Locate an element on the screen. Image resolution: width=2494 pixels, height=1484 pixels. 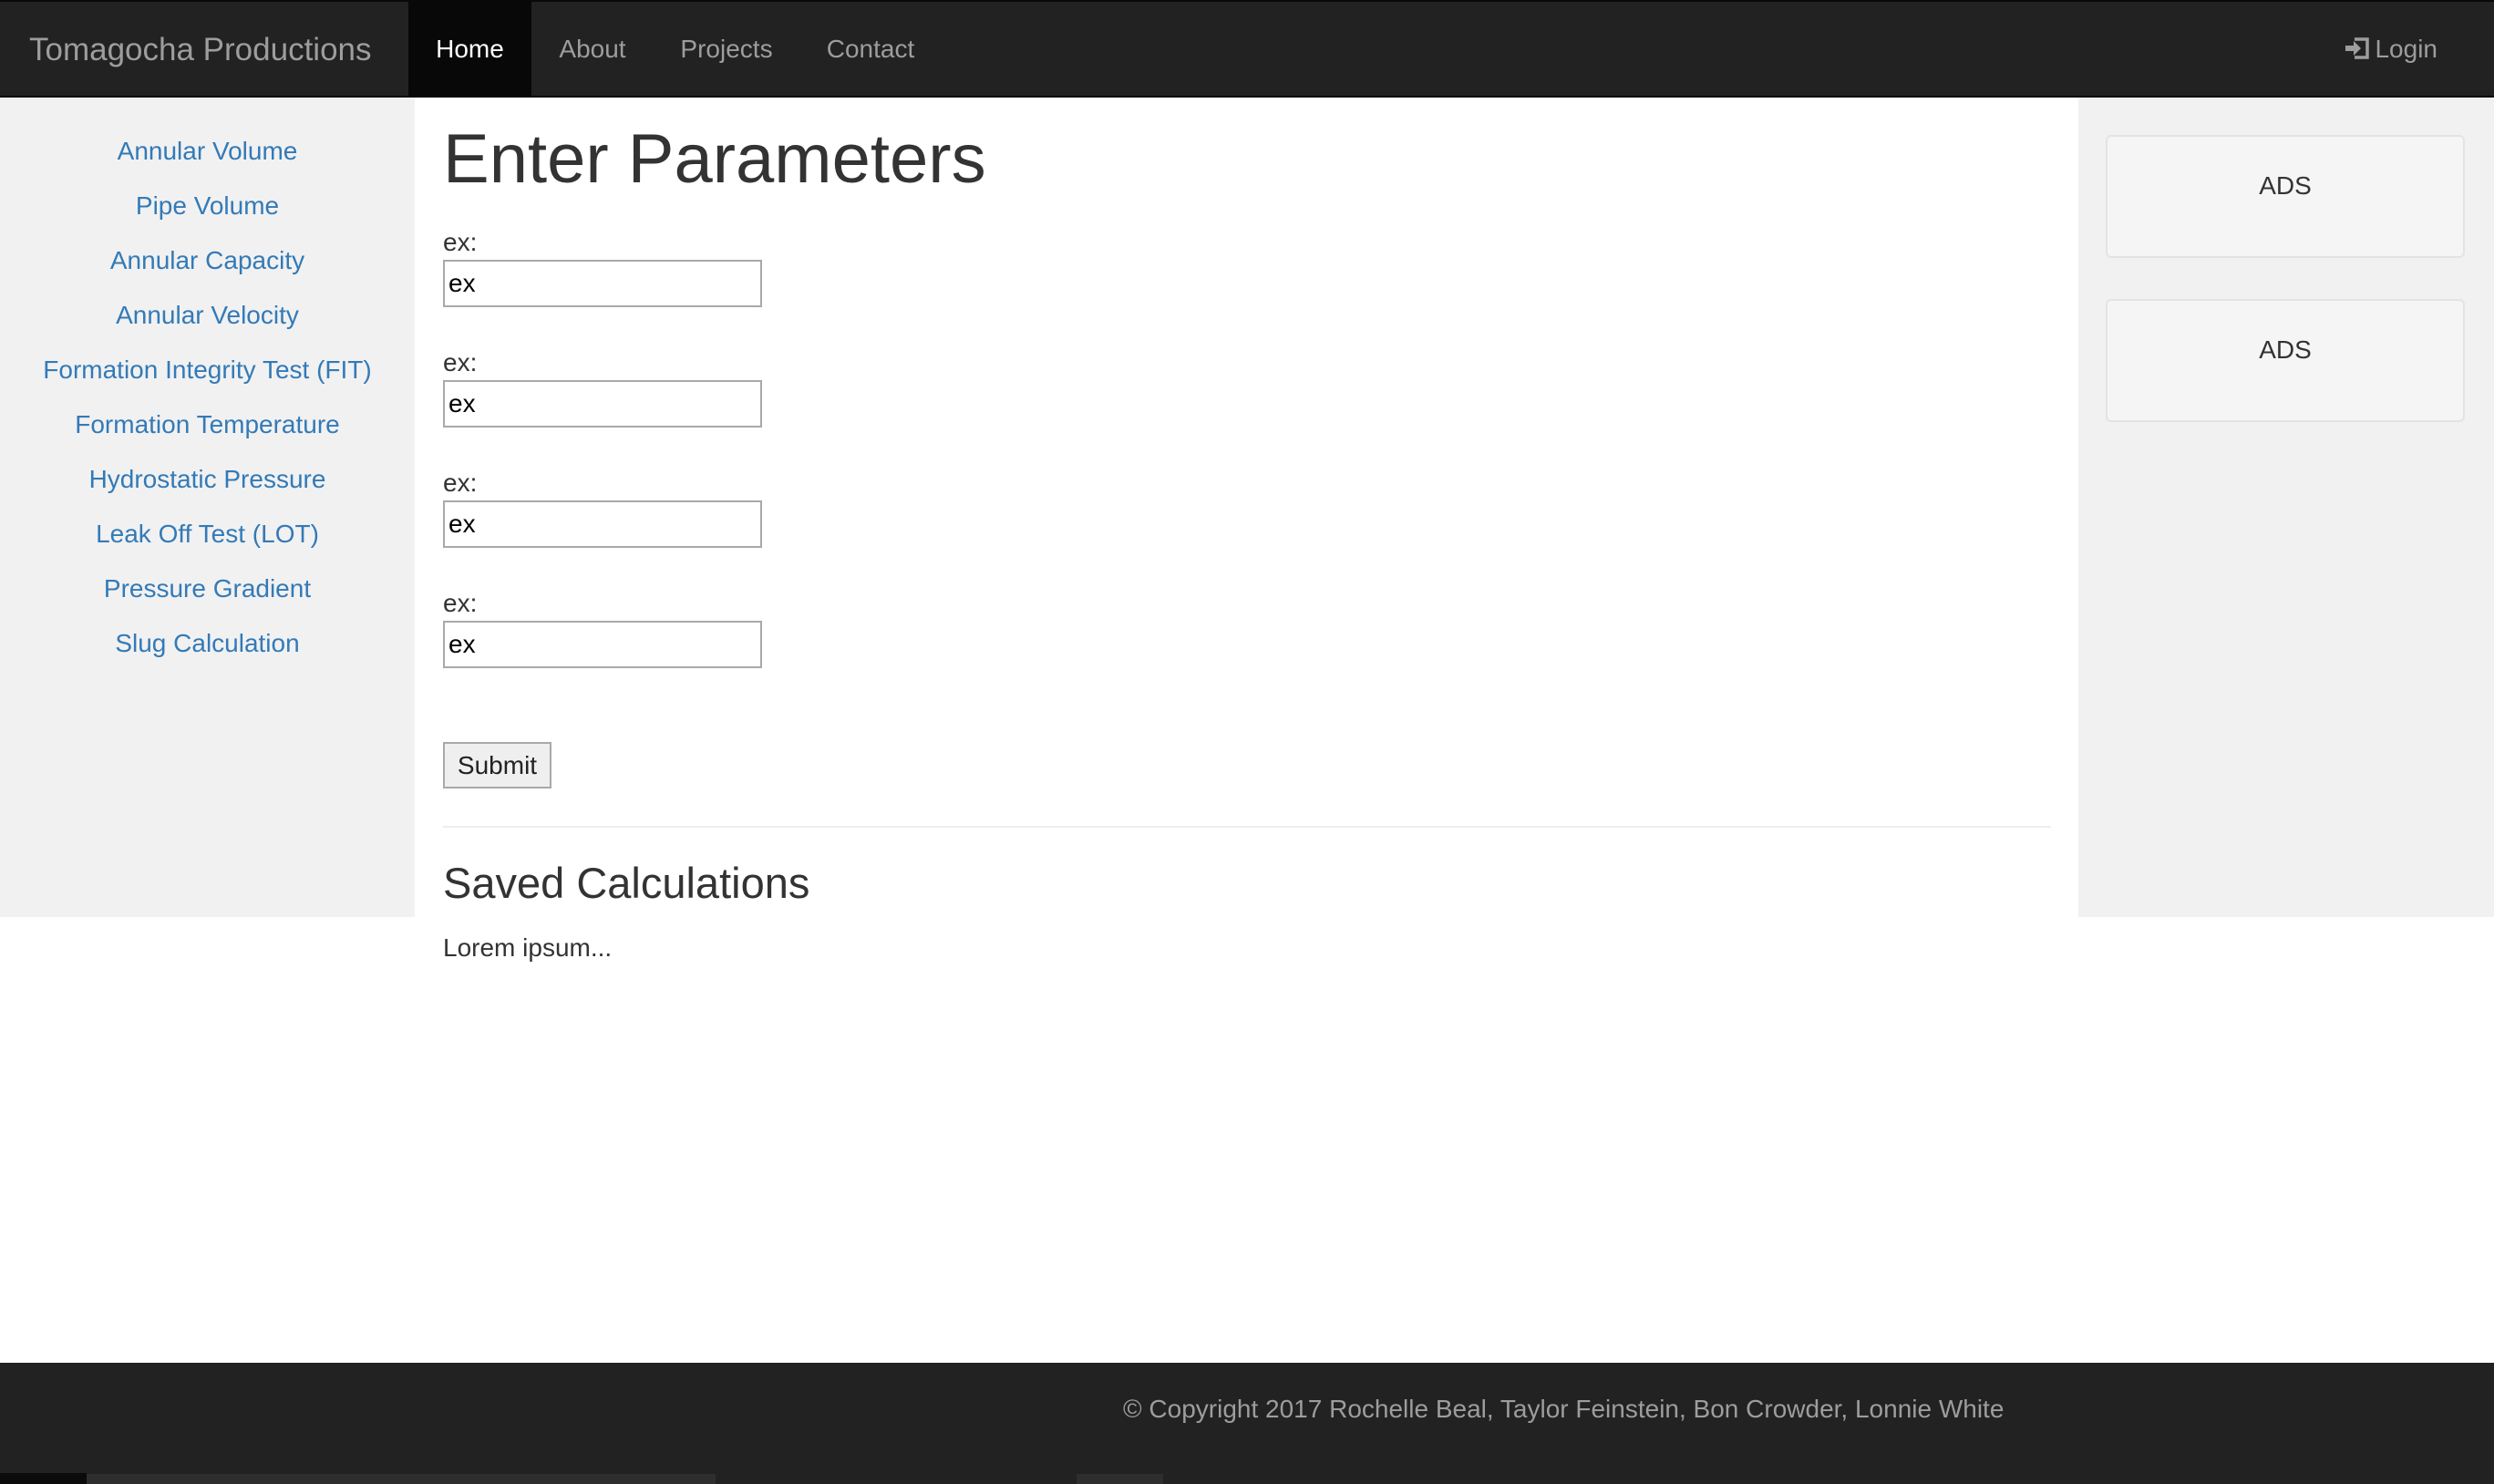
login-label: Login is located at coordinates (2406, 49).